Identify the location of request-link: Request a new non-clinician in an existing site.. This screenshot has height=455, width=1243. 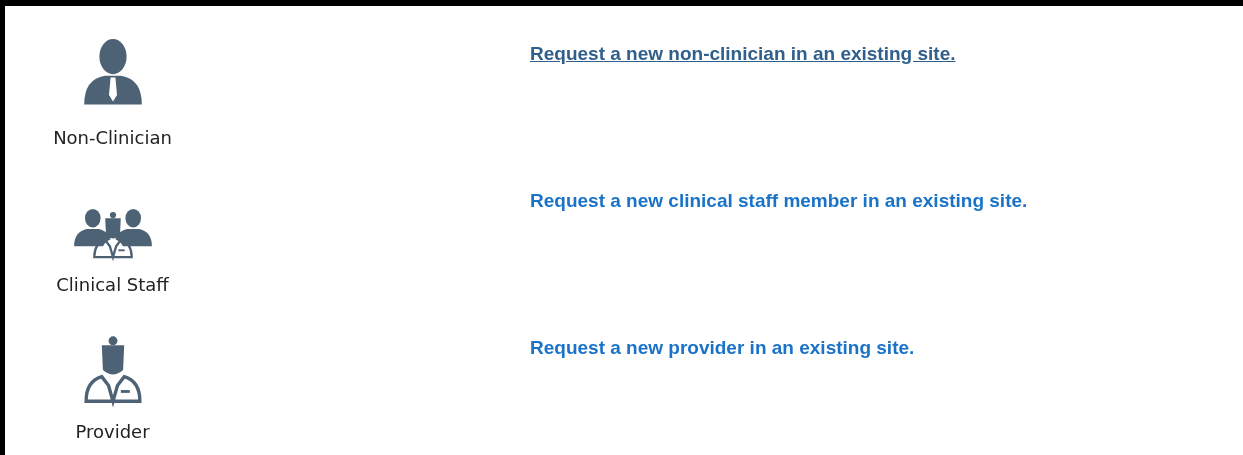
(743, 54).